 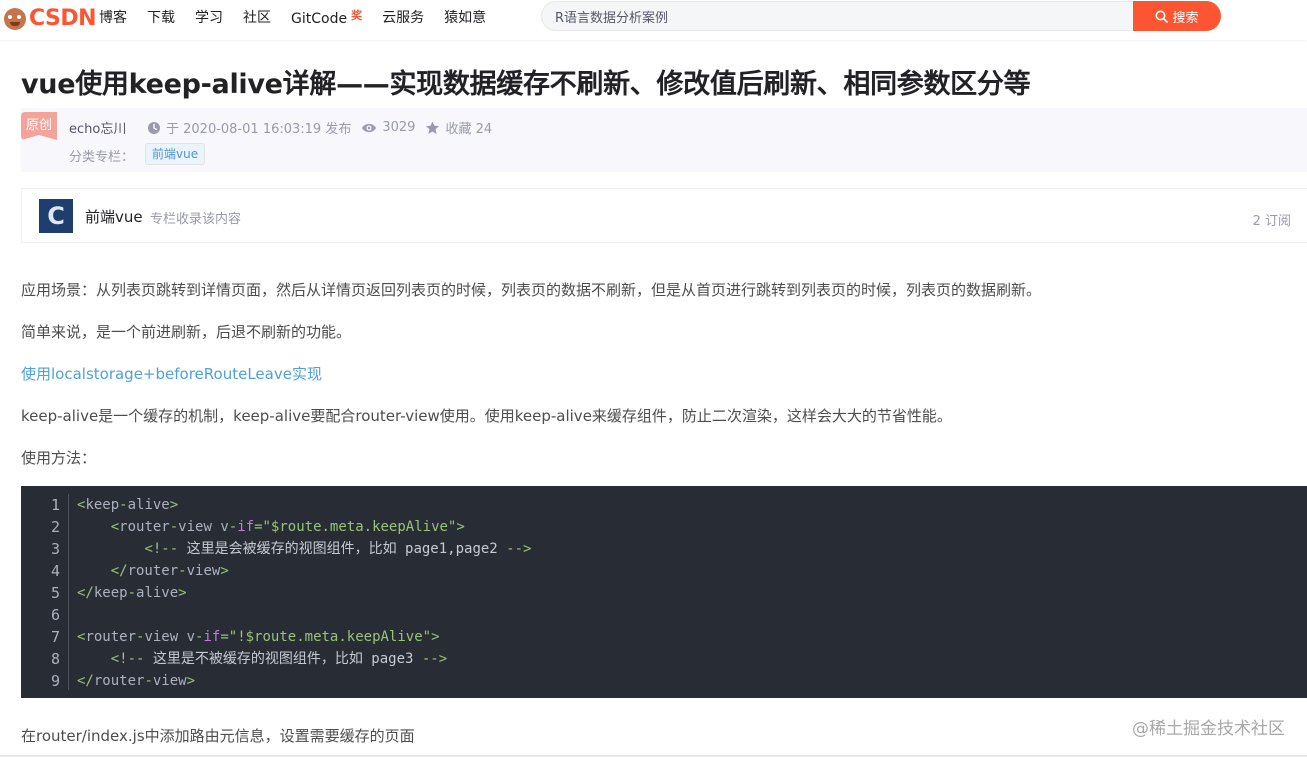 What do you see at coordinates (161, 17) in the screenshot?
I see `nav-item-download: 下载` at bounding box center [161, 17].